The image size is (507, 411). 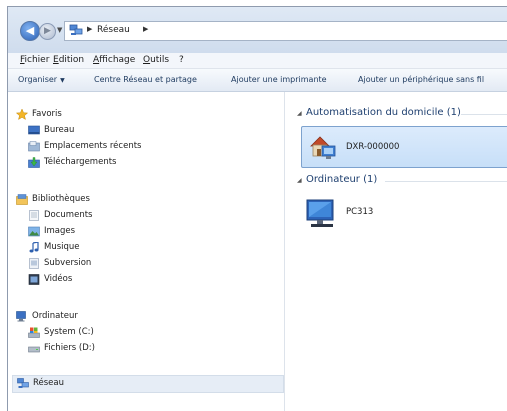 What do you see at coordinates (421, 79) in the screenshot?
I see `add-wireless-device-button: Ajouter un périphérique sans fil` at bounding box center [421, 79].